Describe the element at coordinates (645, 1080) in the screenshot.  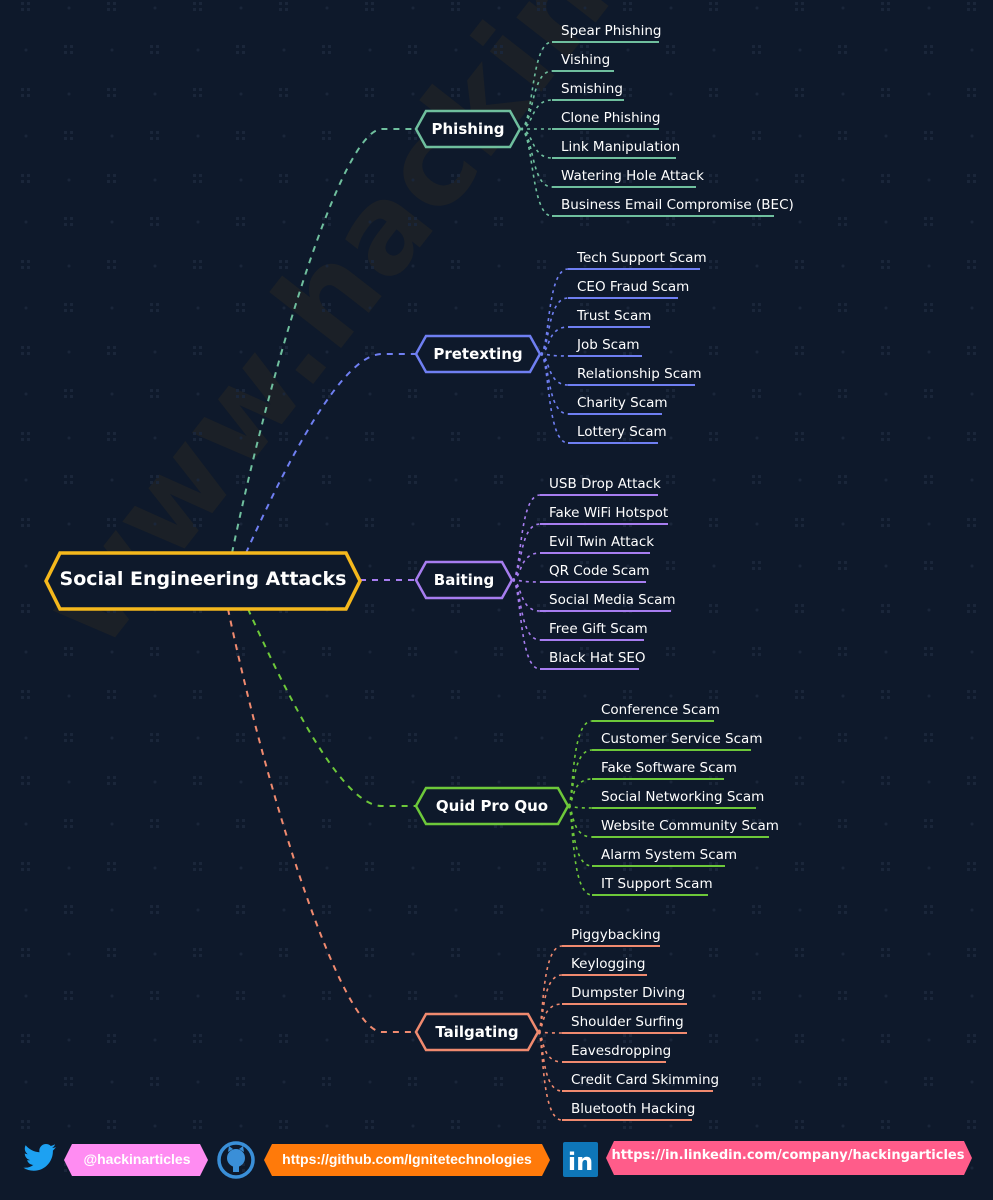
I see `leaf-item: Credit Card Skimming` at that location.